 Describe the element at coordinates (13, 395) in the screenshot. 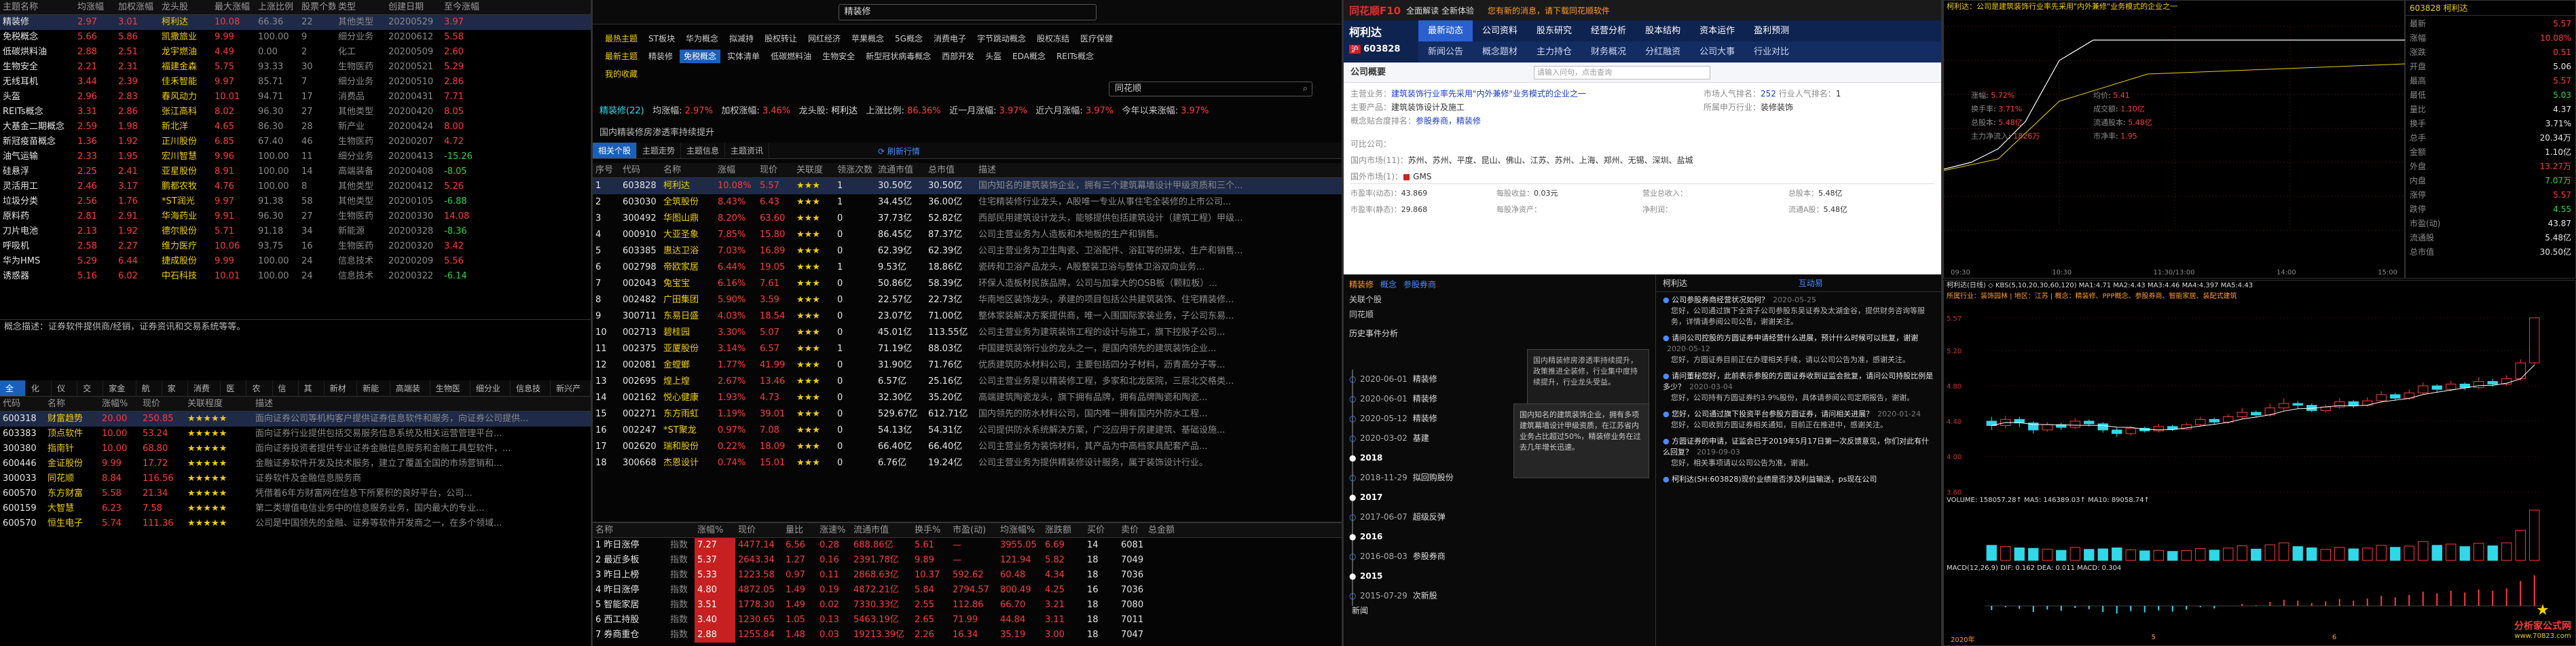

I see `category-tab: 全部` at that location.